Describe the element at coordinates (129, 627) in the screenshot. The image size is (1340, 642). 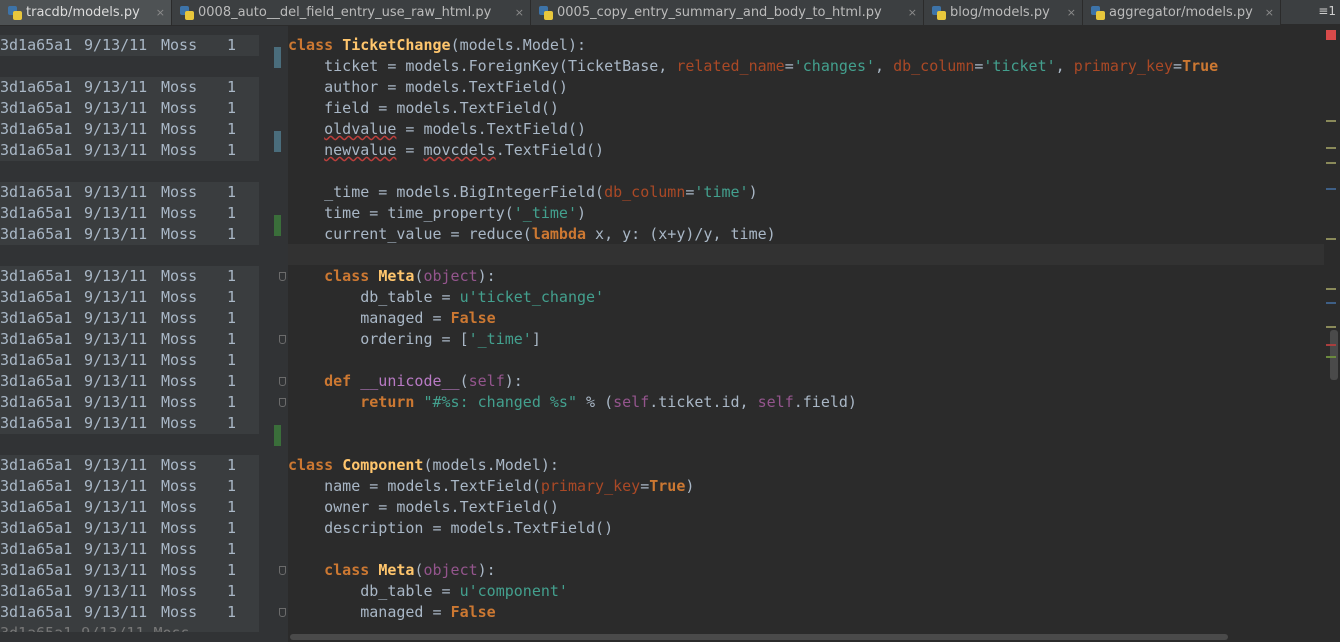
I see `annotation-row: 3d1a65a1 9/13/11 Moss` at that location.